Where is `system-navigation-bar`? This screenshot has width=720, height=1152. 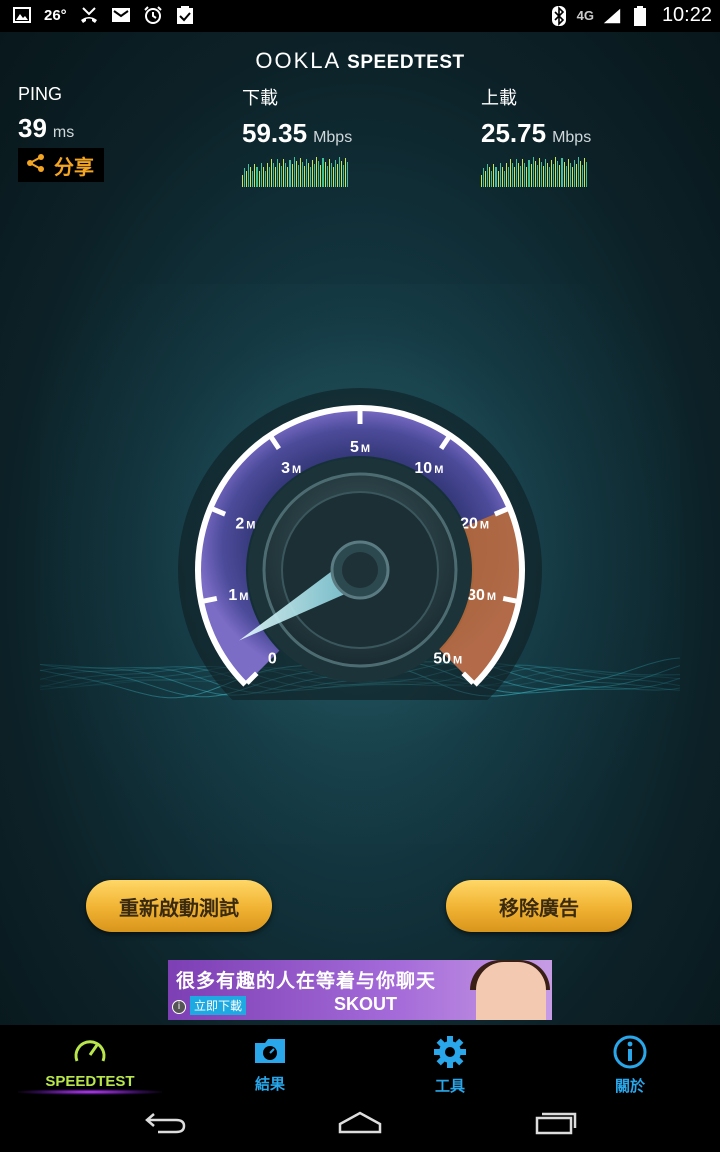
system-navigation-bar is located at coordinates (360, 1124).